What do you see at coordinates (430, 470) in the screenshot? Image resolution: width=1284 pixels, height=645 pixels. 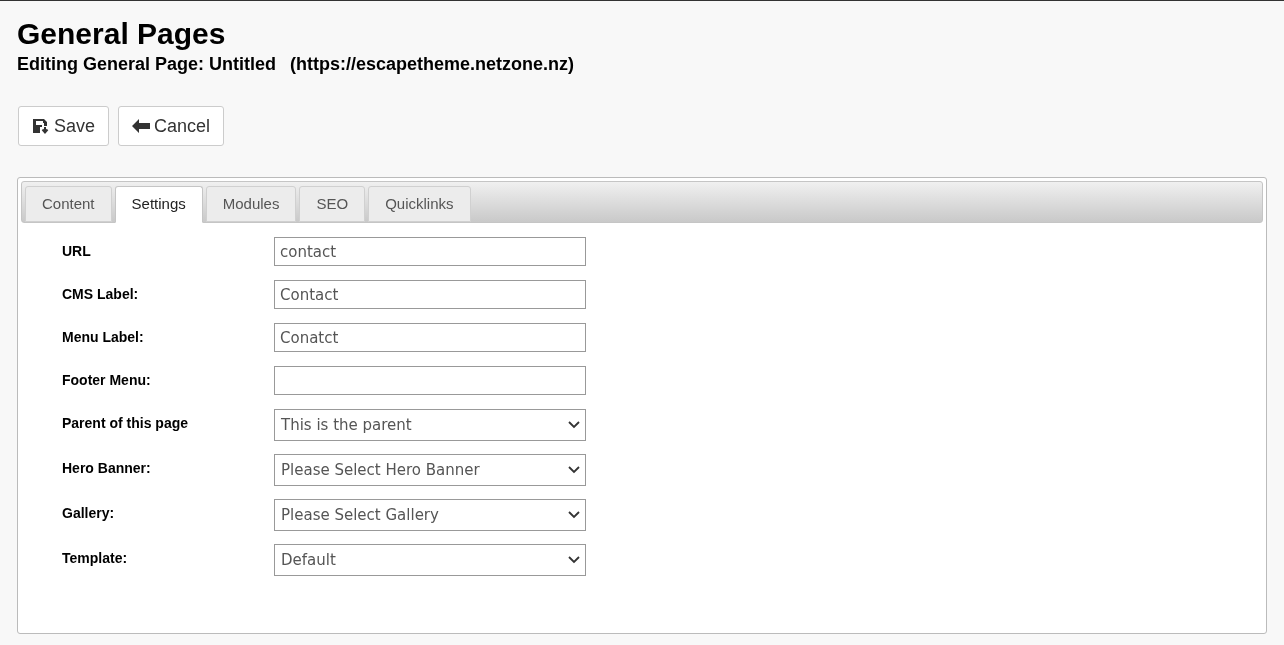 I see `dropdown: Please Select Hero Banner` at bounding box center [430, 470].